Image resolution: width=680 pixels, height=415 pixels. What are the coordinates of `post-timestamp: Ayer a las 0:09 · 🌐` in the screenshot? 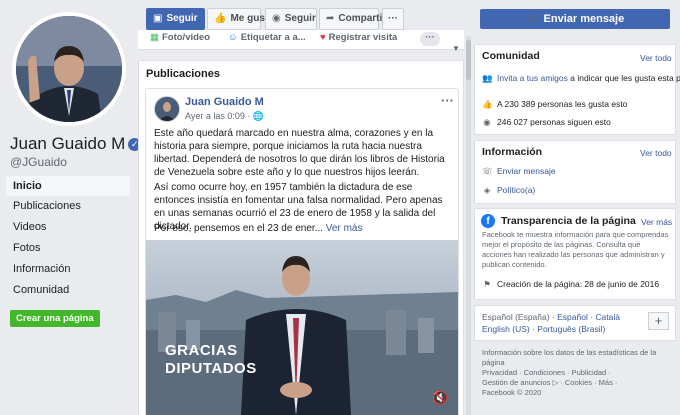 It's located at (224, 116).